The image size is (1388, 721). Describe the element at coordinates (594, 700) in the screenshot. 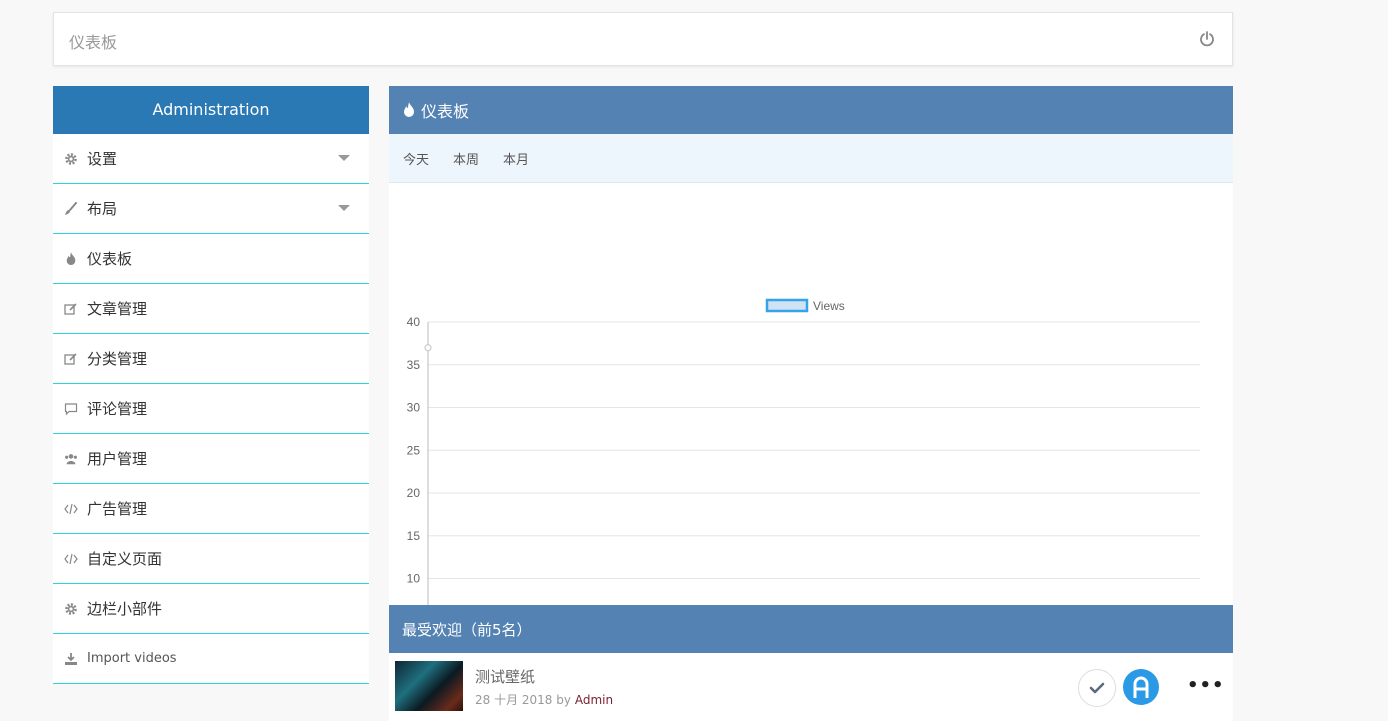

I see `post-author: Admin` at that location.